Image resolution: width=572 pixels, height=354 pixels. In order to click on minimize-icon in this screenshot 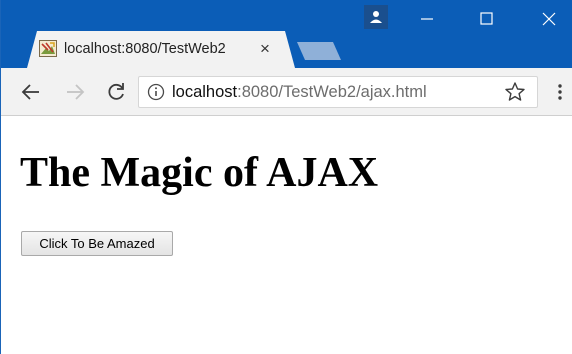, I will do `click(427, 19)`.